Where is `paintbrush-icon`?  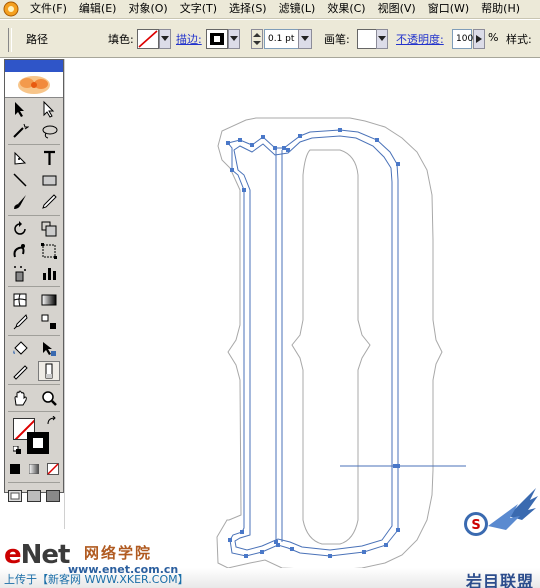
paintbrush-icon is located at coordinates (19, 202).